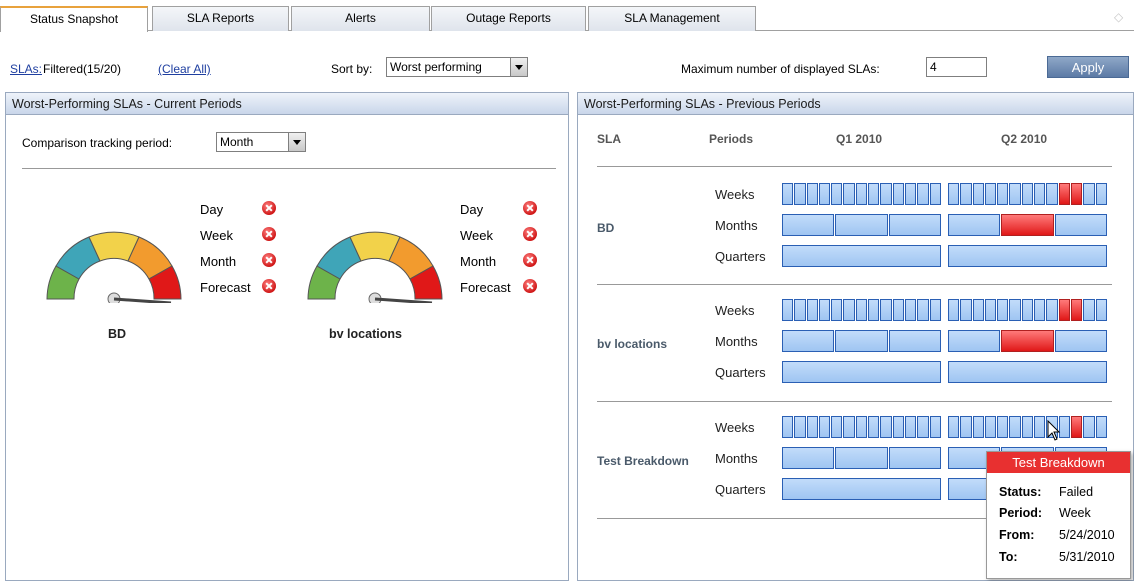 The width and height of the screenshot is (1134, 581). I want to click on clear-all-link: (Clear All), so click(184, 69).